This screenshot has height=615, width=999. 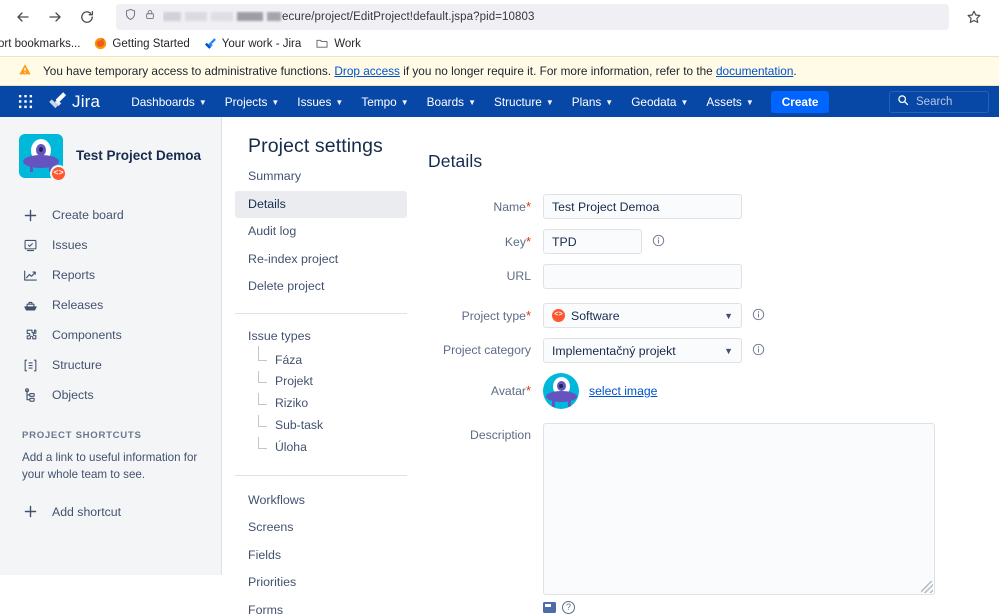 I want to click on project-type-label: Project type*, so click(x=496, y=315).